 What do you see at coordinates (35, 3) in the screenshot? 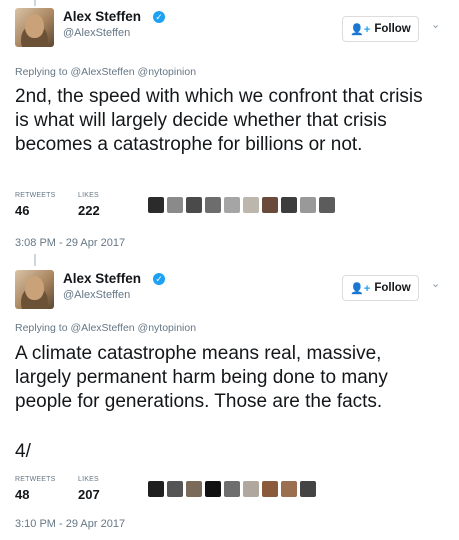
I see `thread-line-top` at bounding box center [35, 3].